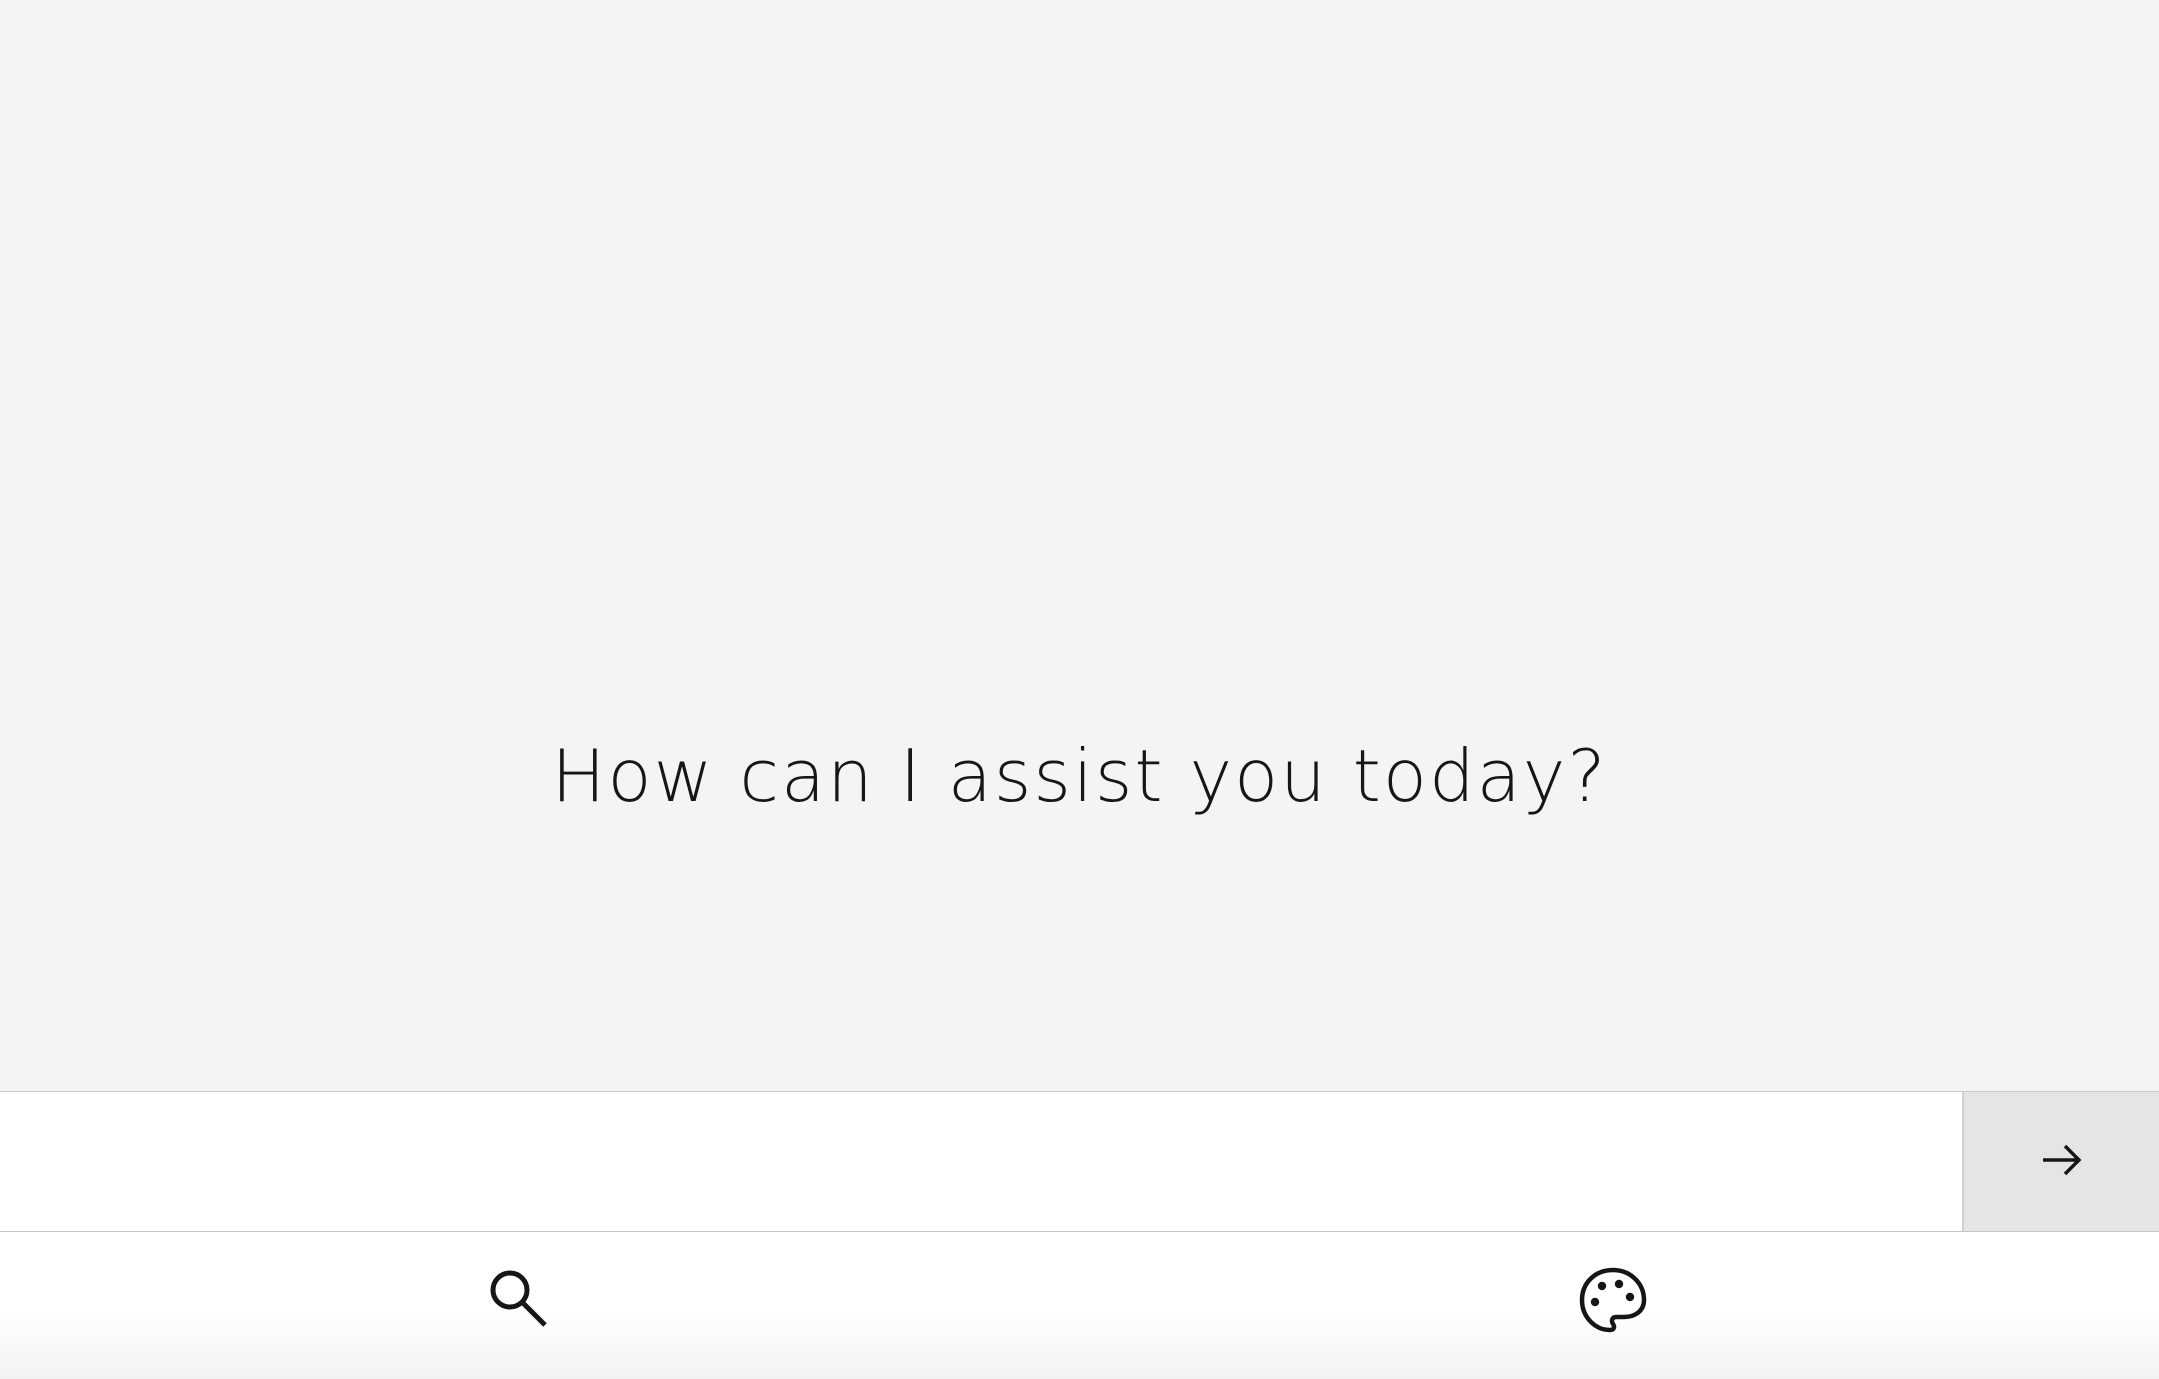 This screenshot has width=2159, height=1379. I want to click on search-button, so click(522, 1302).